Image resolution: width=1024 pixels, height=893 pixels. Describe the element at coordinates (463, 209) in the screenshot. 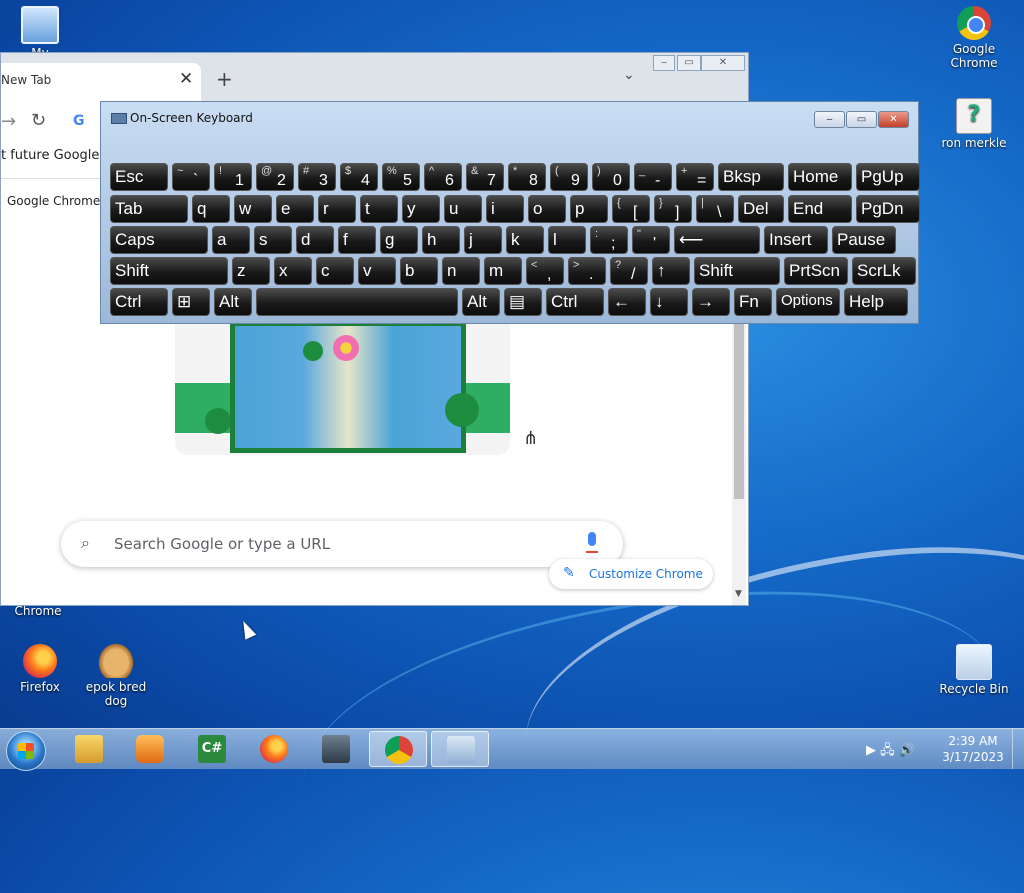

I see `key-r1c7: u` at that location.